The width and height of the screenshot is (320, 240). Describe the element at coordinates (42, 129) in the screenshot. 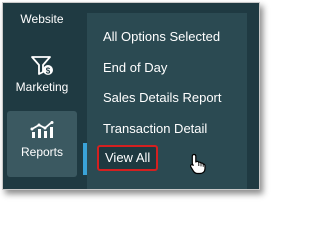

I see `reports-chart-icon` at that location.